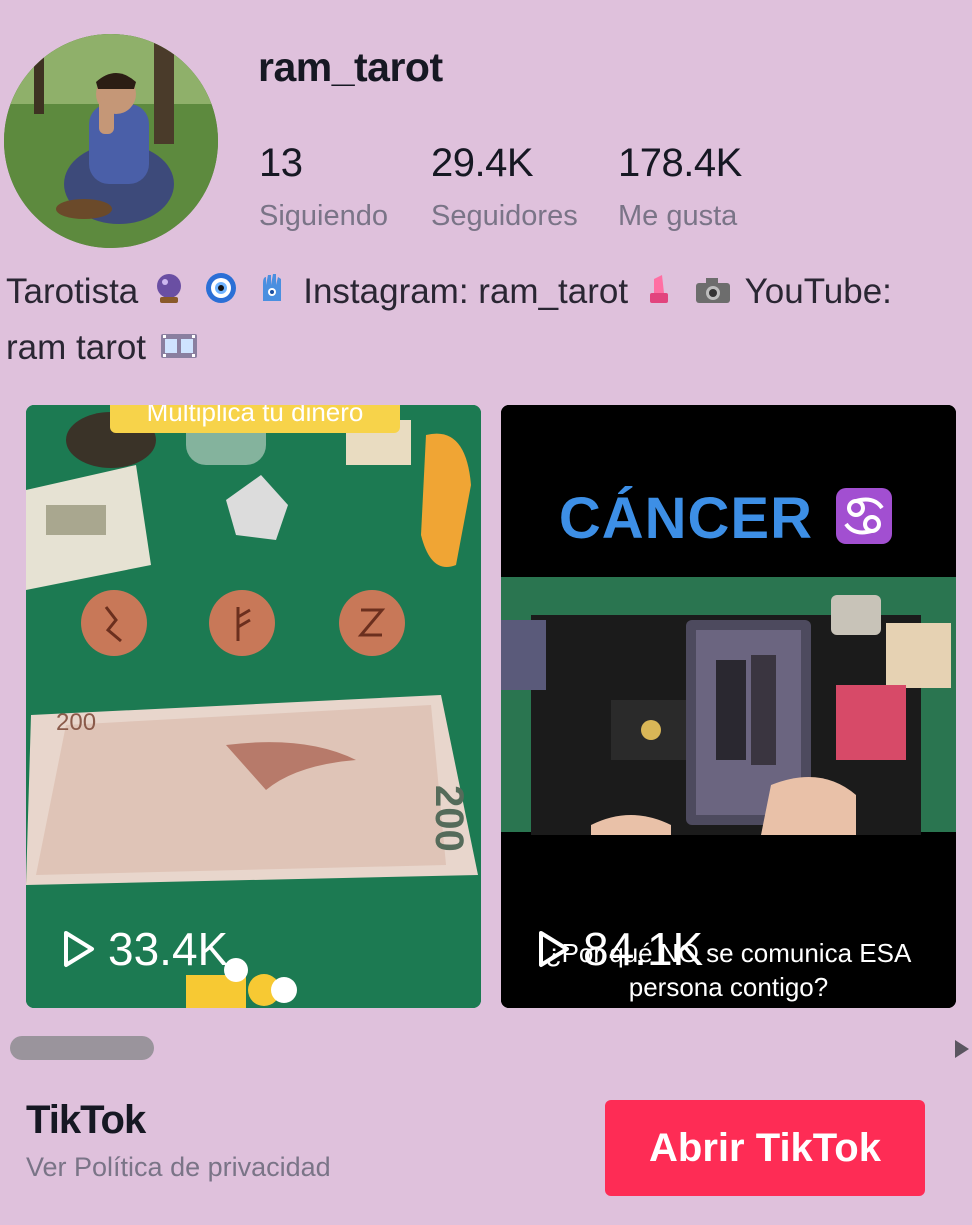  What do you see at coordinates (962, 1051) in the screenshot?
I see `scroll-right-arrow-icon` at bounding box center [962, 1051].